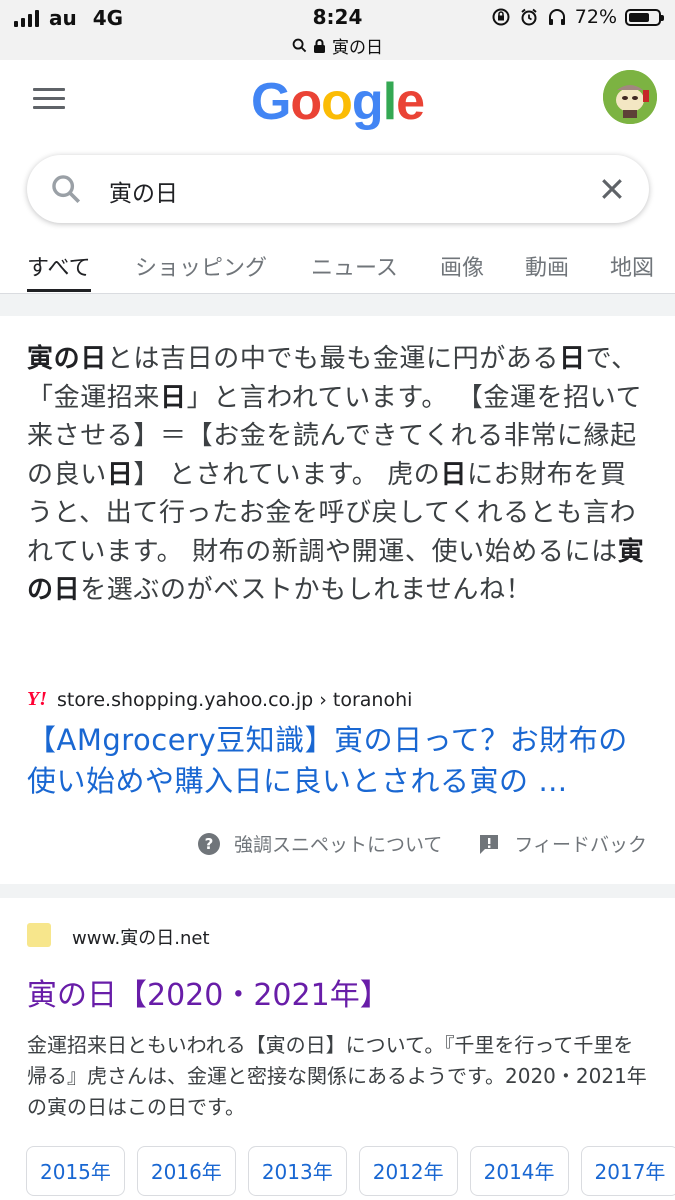 This screenshot has width=675, height=1200. I want to click on site-favicon, so click(39, 935).